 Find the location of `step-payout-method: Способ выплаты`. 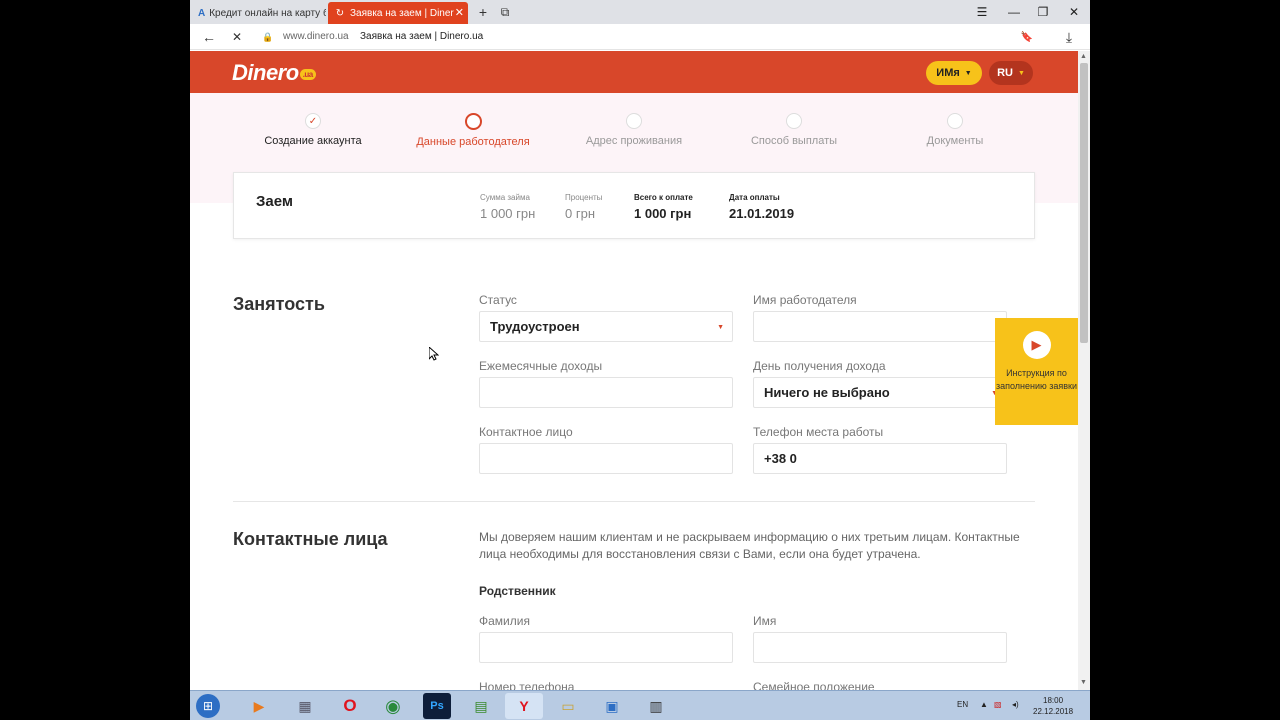

step-payout-method: Способ выплаты is located at coordinates (794, 130).